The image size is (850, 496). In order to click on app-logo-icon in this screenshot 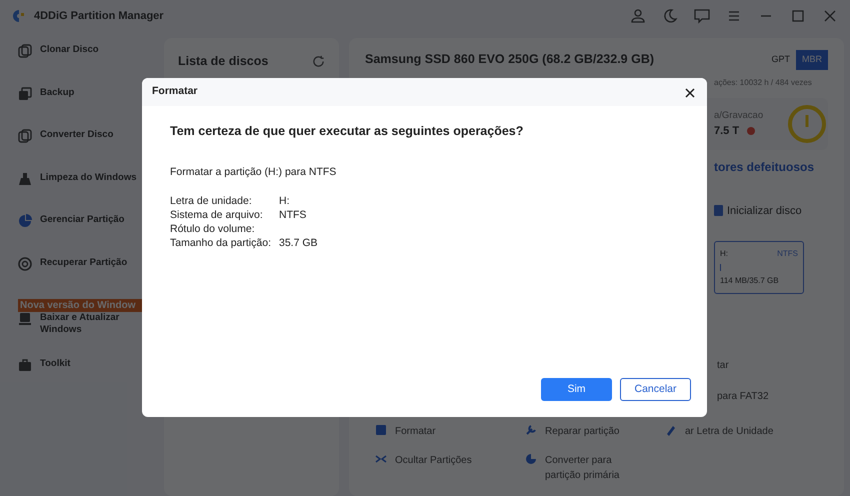, I will do `click(19, 16)`.